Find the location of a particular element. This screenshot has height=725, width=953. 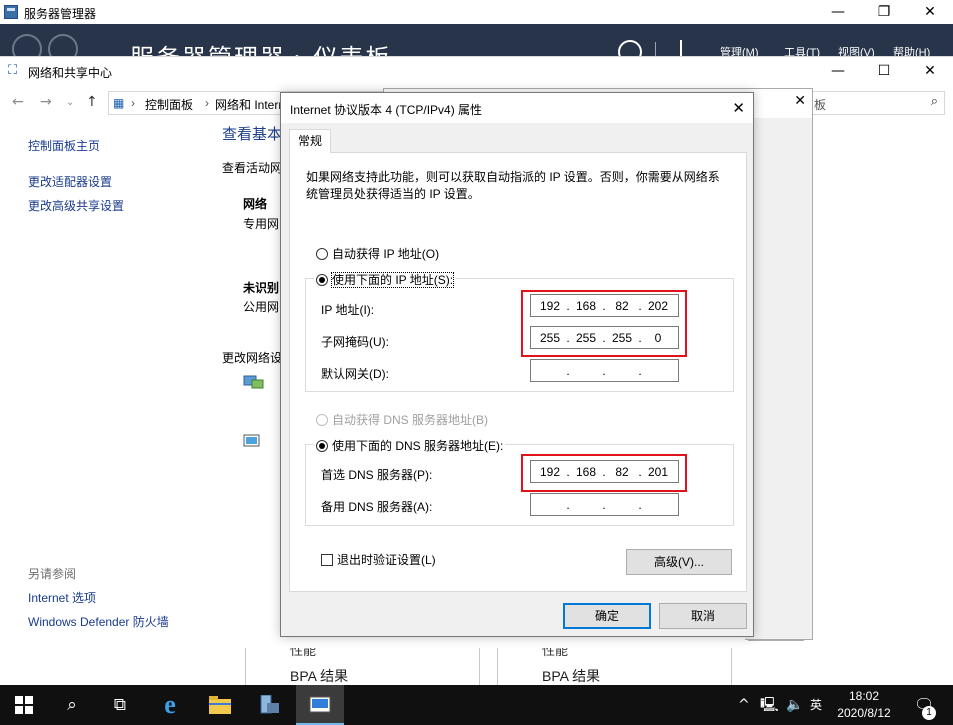

see-also-label: 另请参阅 is located at coordinates (52, 574).